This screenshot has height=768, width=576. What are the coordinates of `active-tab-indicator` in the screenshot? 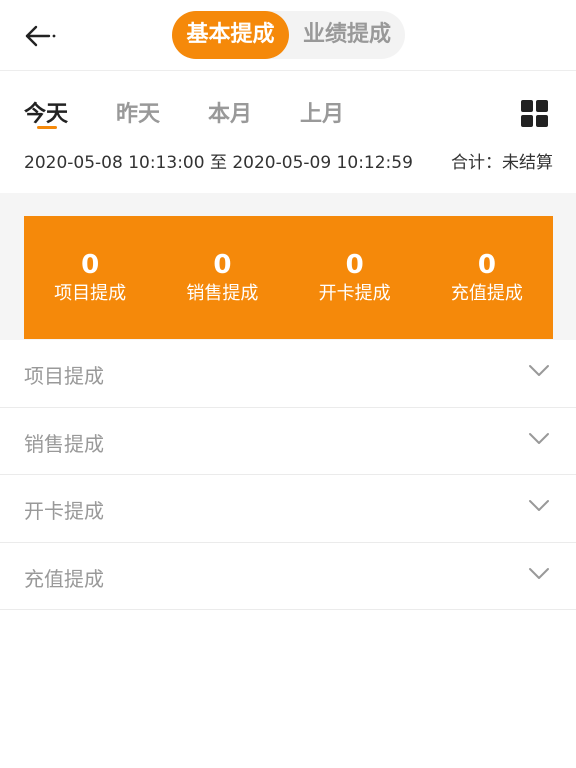 It's located at (47, 127).